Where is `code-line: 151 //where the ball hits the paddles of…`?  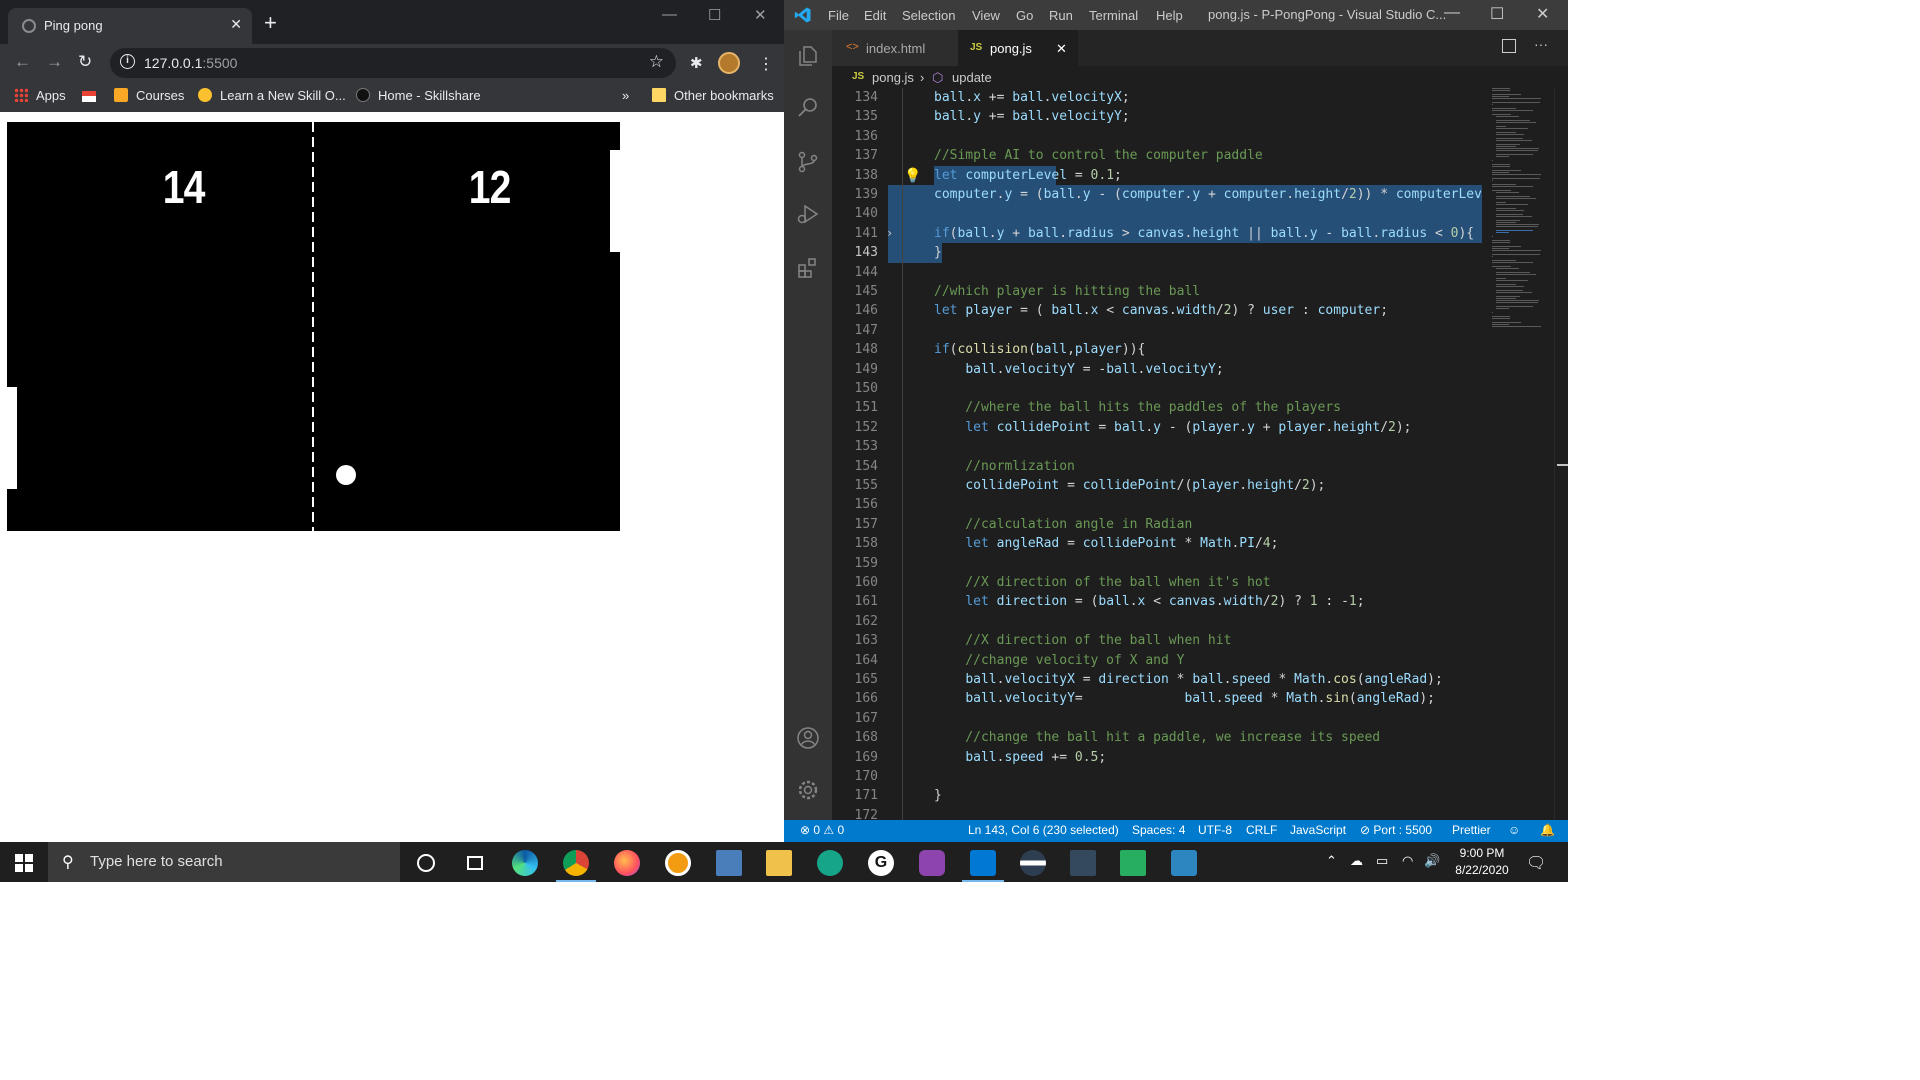 code-line: 151 //where the ball hits the paddles of… is located at coordinates (1157, 407).